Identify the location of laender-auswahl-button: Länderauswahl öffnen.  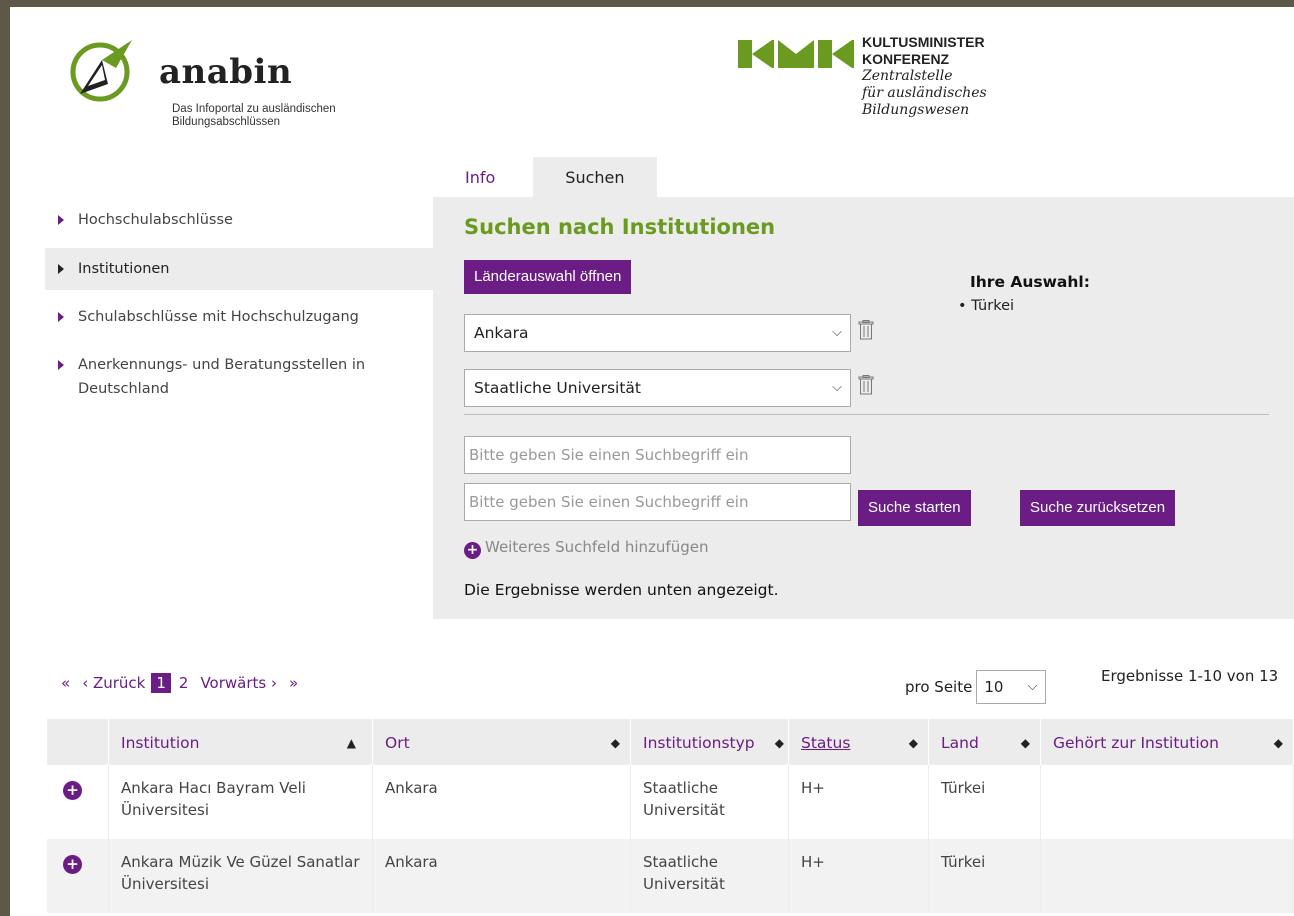
(548, 277).